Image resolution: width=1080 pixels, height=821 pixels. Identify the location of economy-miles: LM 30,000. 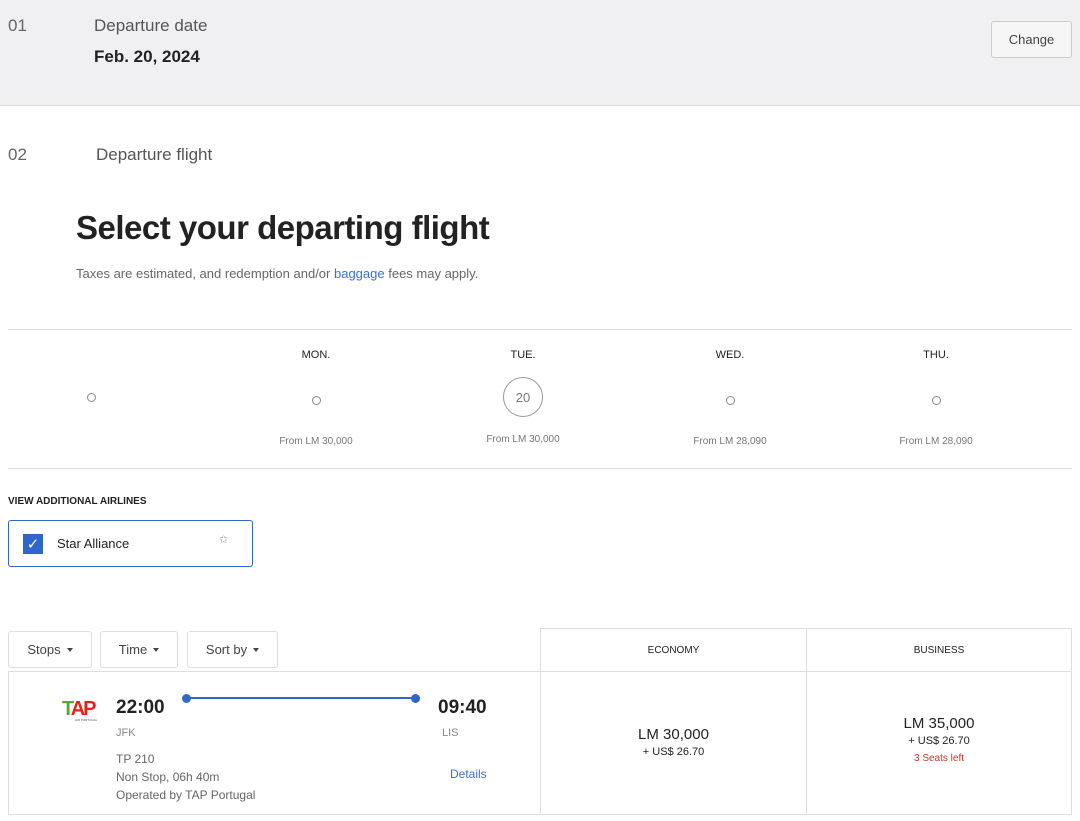
(673, 734).